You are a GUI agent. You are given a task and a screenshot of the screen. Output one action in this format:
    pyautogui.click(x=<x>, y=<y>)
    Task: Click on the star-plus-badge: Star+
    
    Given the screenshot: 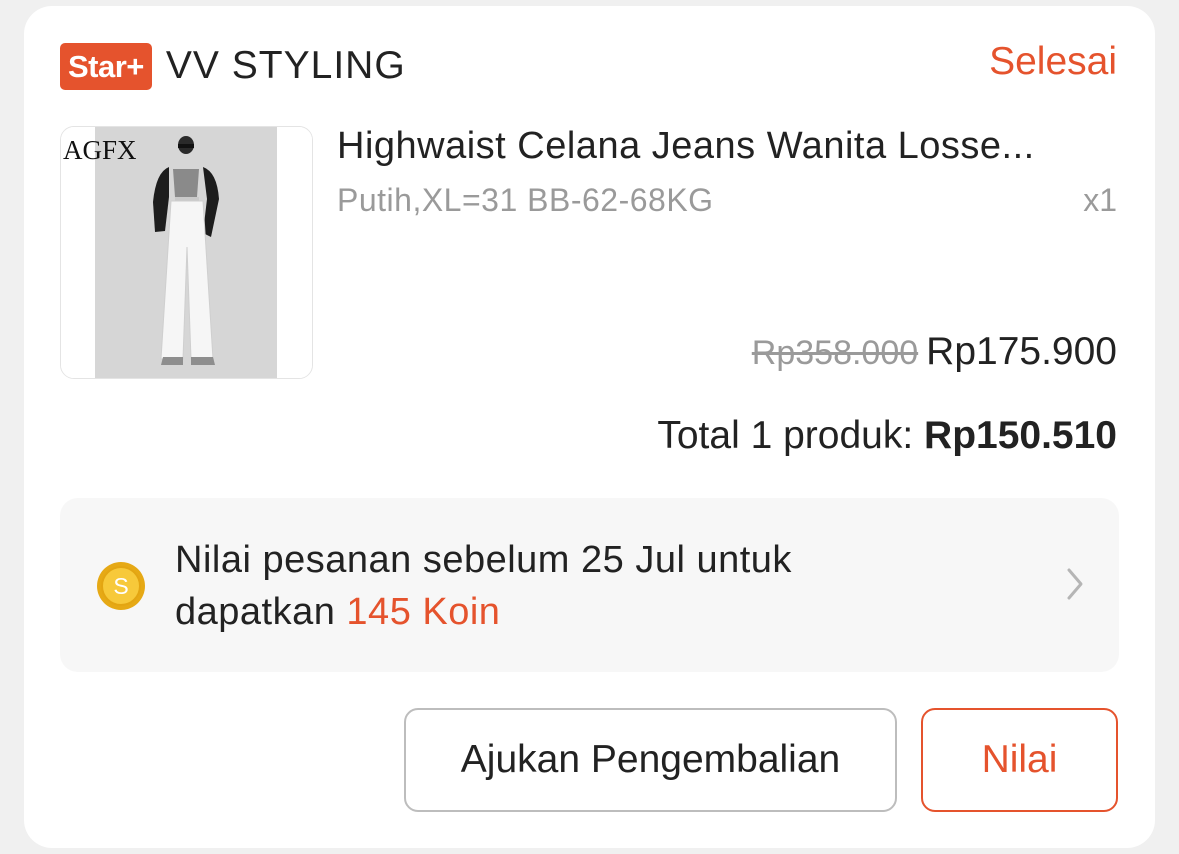 What is the action you would take?
    pyautogui.click(x=106, y=66)
    